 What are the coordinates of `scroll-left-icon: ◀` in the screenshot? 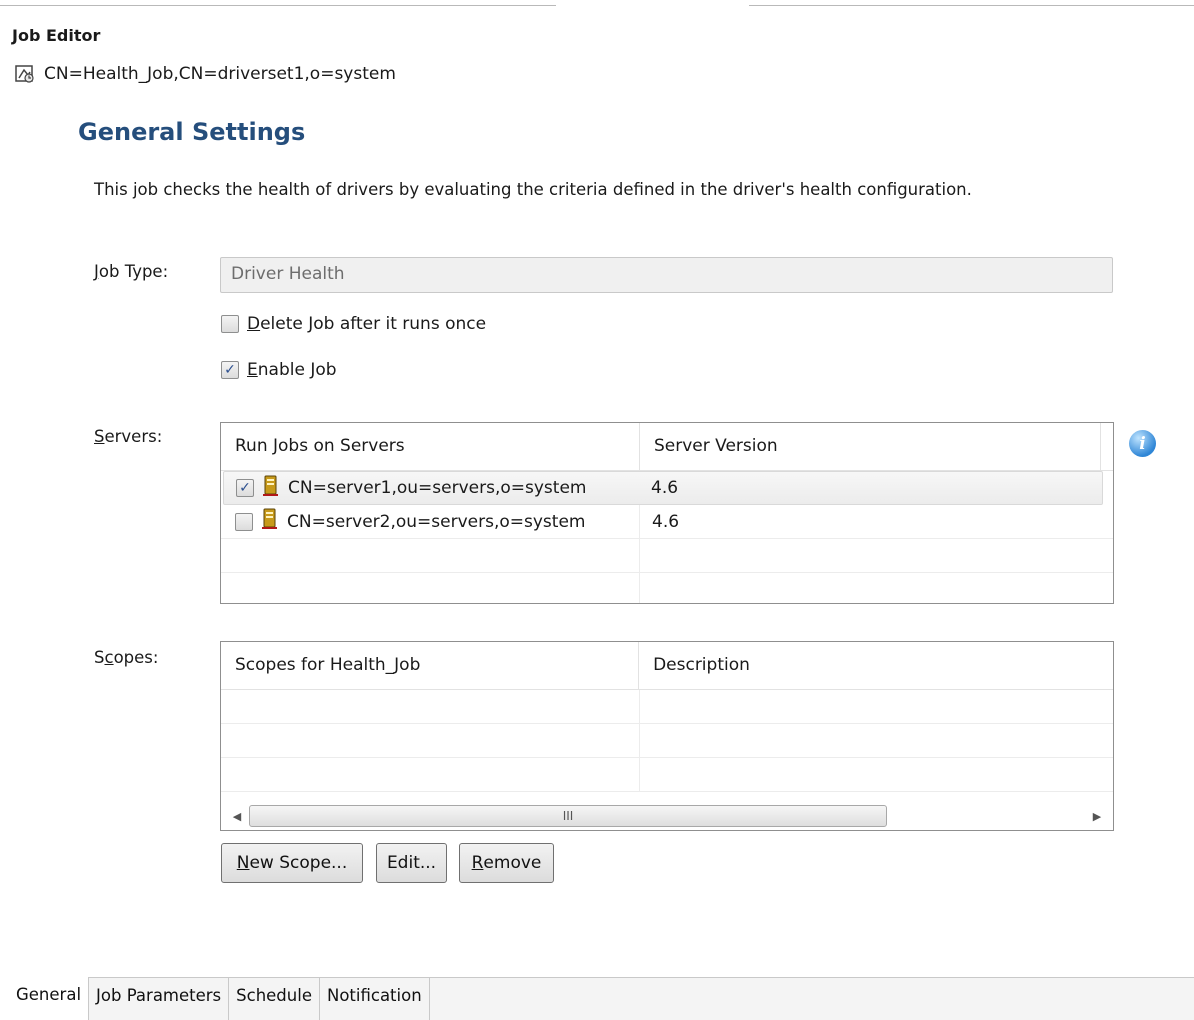 It's located at (237, 816).